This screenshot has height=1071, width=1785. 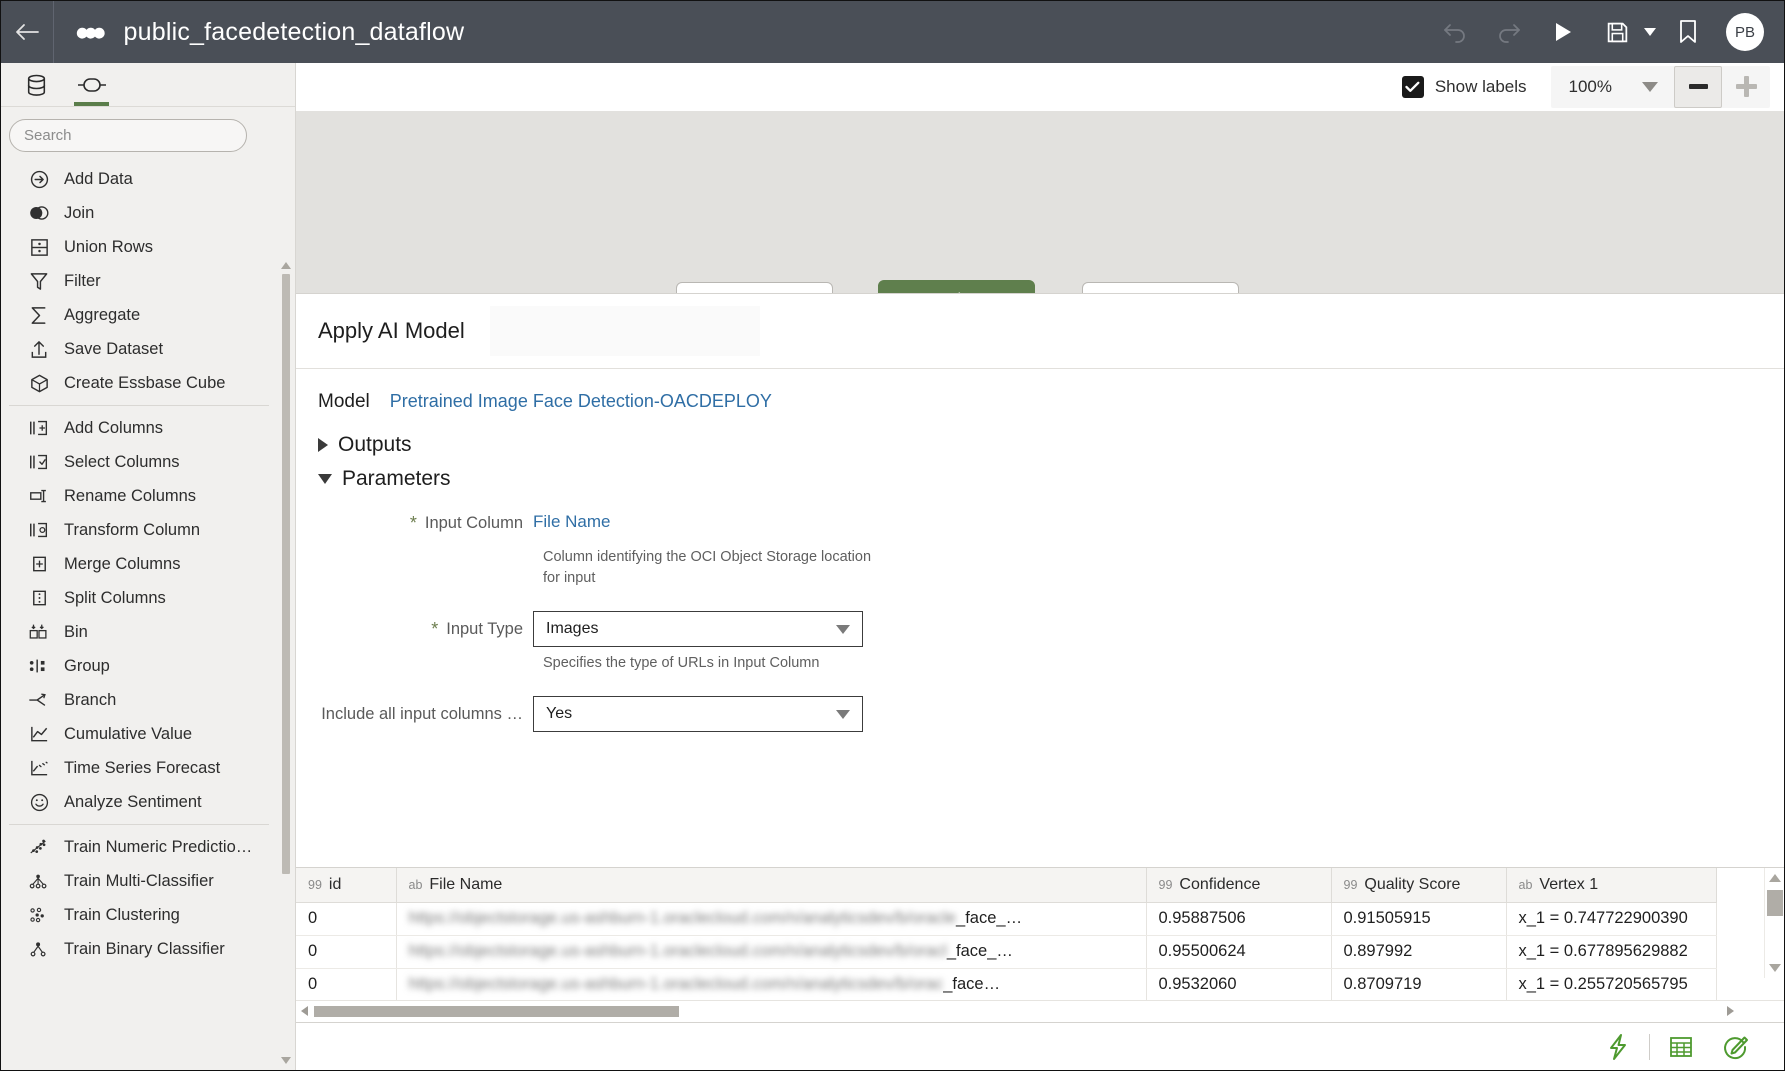 What do you see at coordinates (375, 444) in the screenshot?
I see `section-label: Outputs` at bounding box center [375, 444].